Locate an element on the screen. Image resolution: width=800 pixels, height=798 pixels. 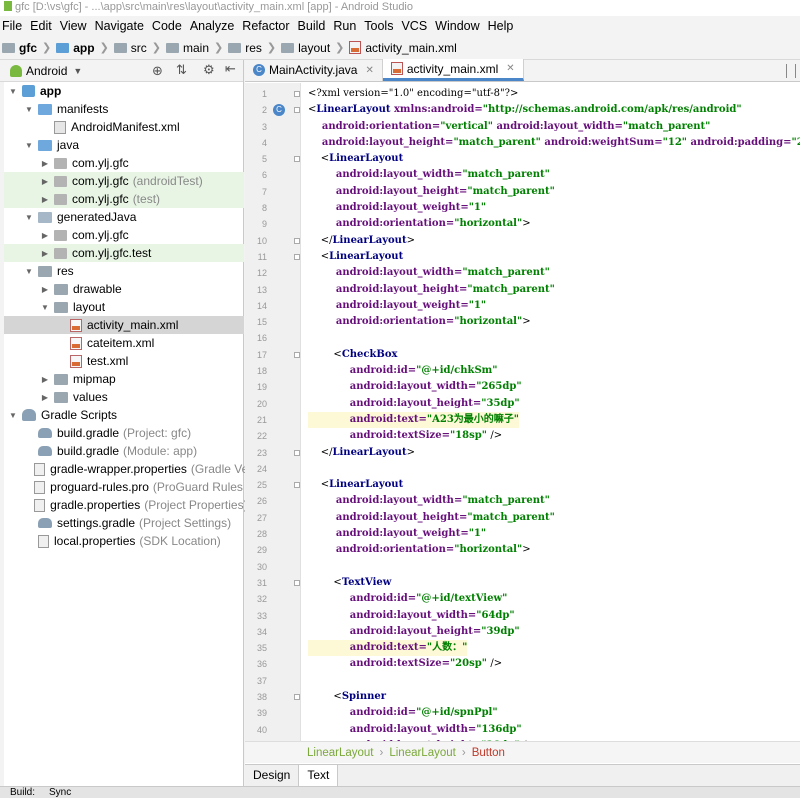
tree-item: ▼ generatedJava is located at coordinates (124, 217).